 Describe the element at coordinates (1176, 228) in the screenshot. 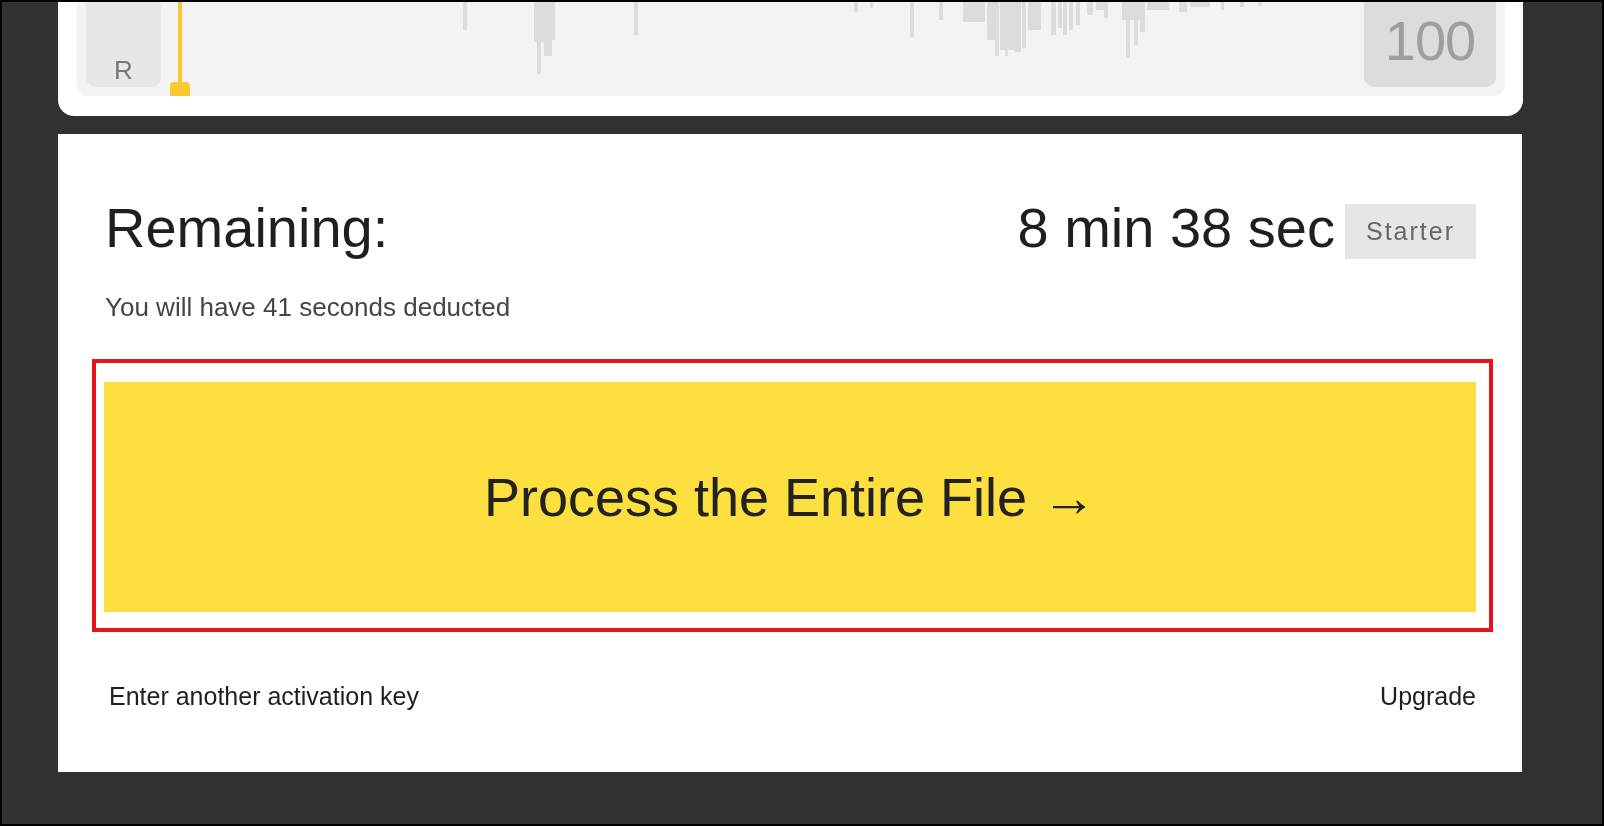

I see `remaining-time: 8 min 38 sec` at that location.